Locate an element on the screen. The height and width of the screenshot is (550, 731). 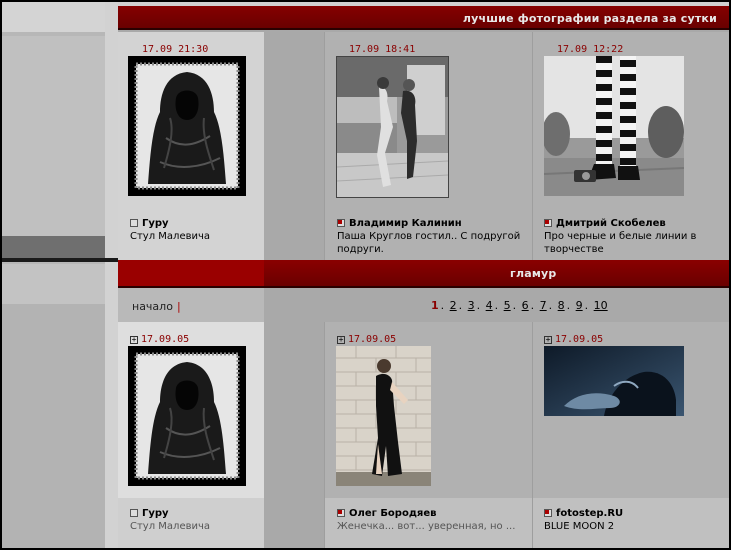
page-link-current: 1 is located at coordinates (435, 305).